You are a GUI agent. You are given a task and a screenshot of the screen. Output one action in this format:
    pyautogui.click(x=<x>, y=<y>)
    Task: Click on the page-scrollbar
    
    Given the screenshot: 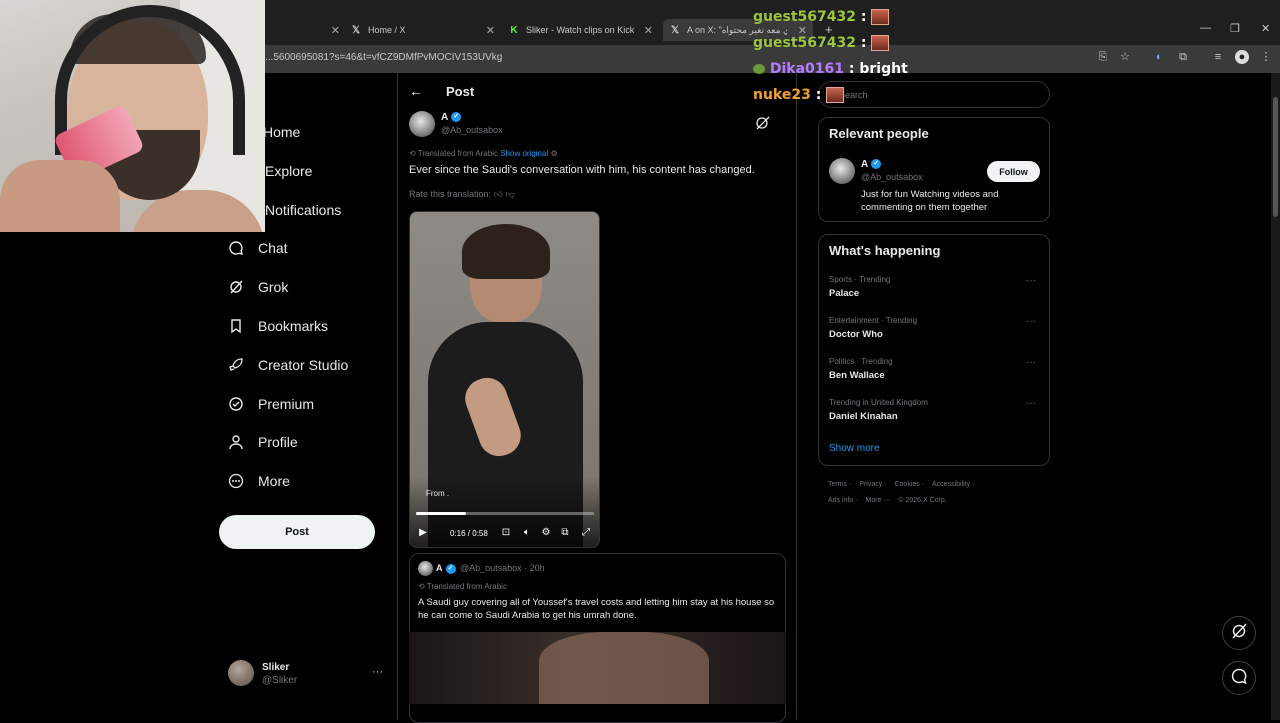 What is the action you would take?
    pyautogui.click(x=1275, y=396)
    